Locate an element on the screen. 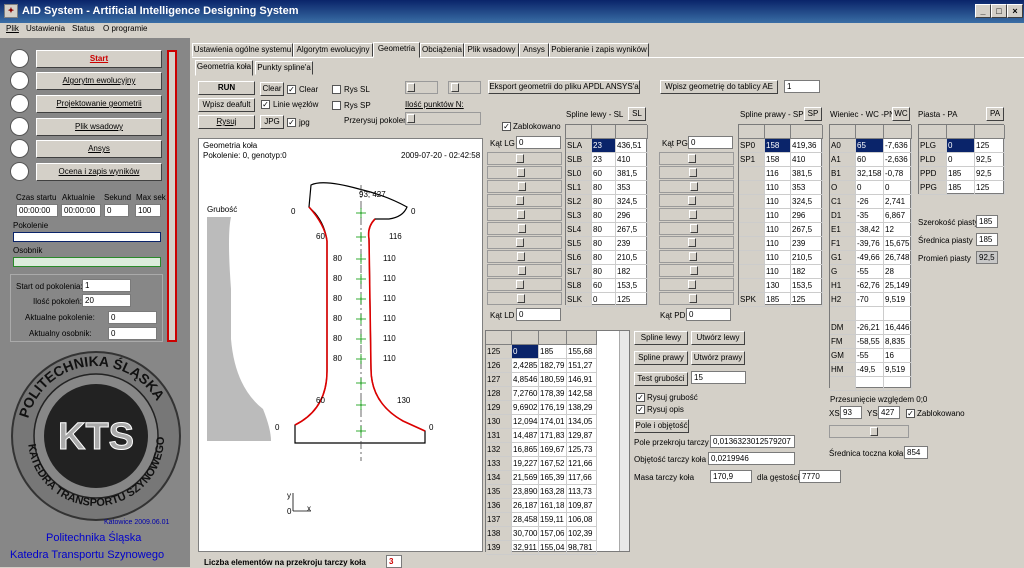  menu-status: Status is located at coordinates (83, 28).